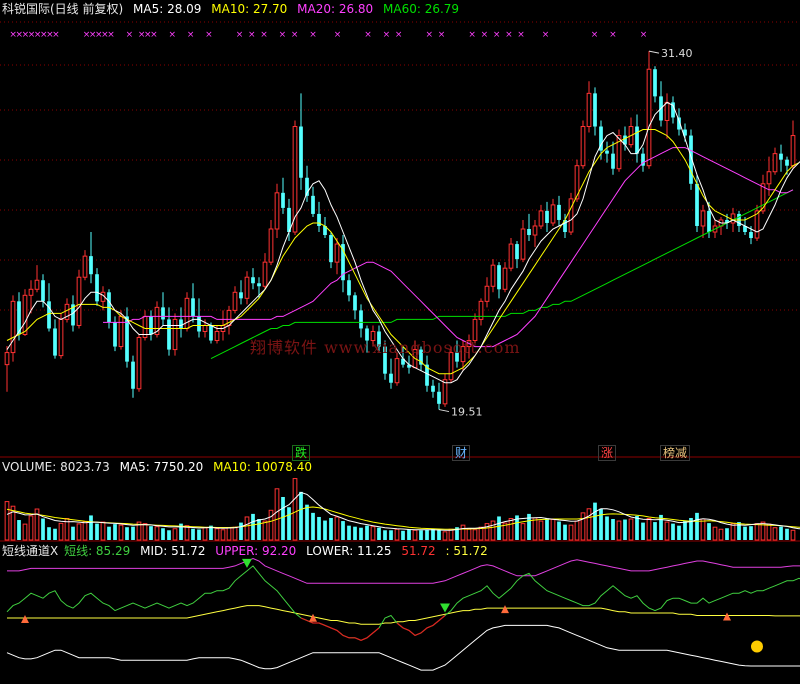 Image resolution: width=800 pixels, height=684 pixels. What do you see at coordinates (444, 411) in the screenshot?
I see `low-pointer` at bounding box center [444, 411].